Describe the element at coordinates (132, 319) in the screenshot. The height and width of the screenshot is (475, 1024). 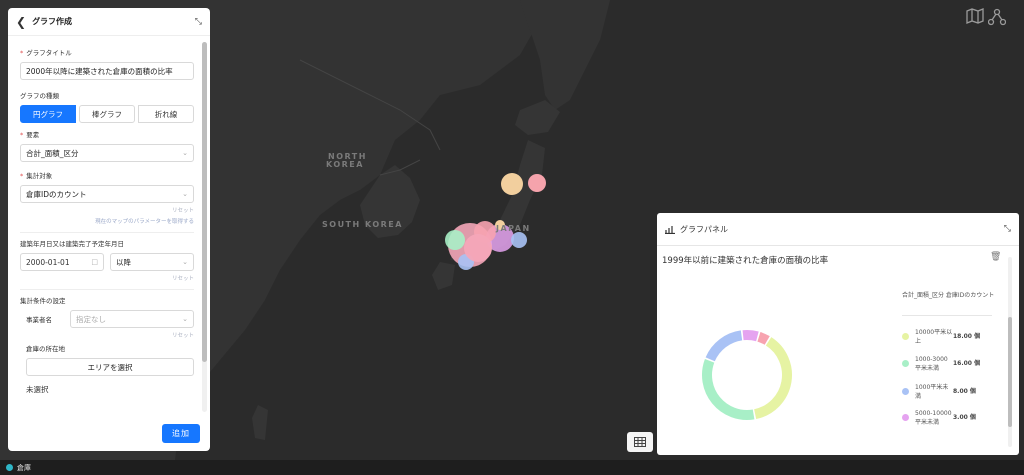
I see `operator-select: 指定なし ⌄` at that location.